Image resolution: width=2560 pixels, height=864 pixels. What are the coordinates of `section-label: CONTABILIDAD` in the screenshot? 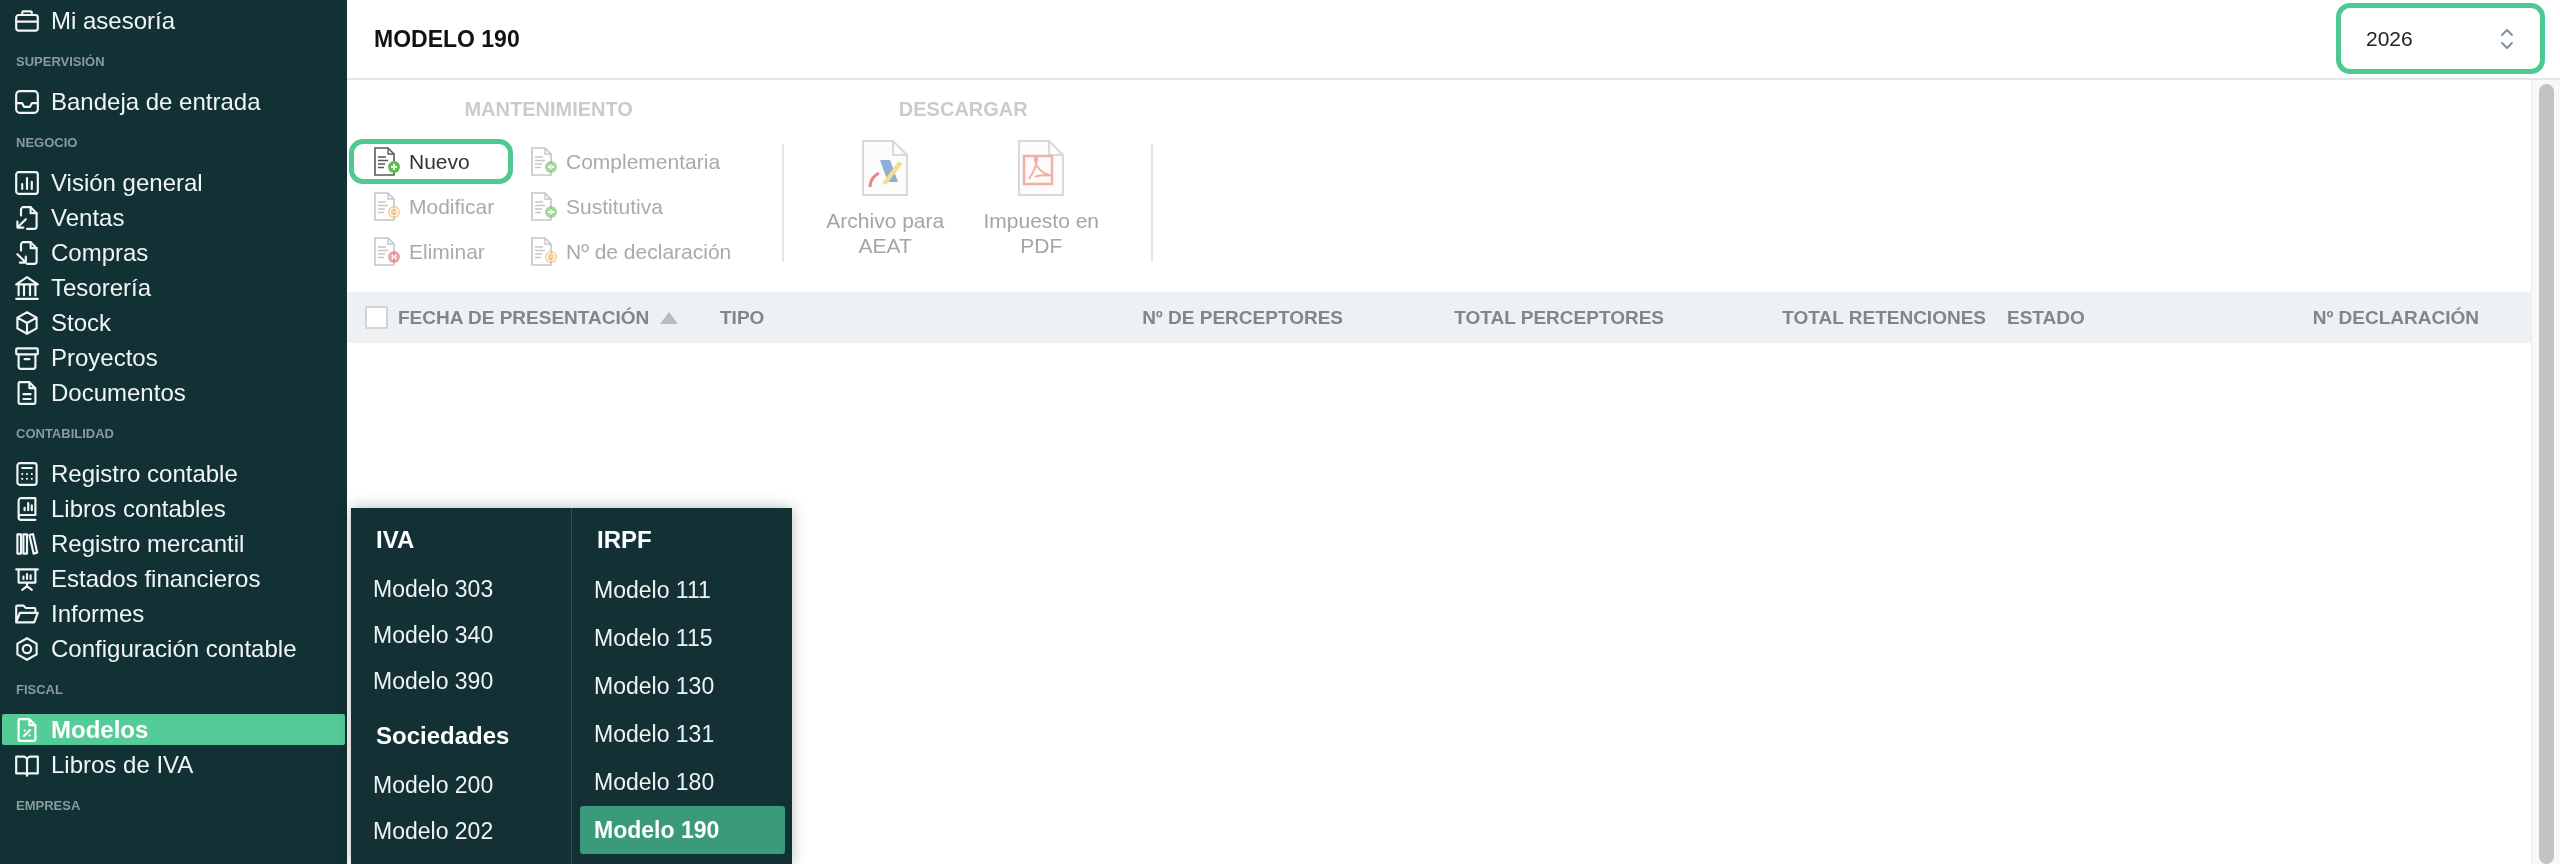 It's located at (65, 433).